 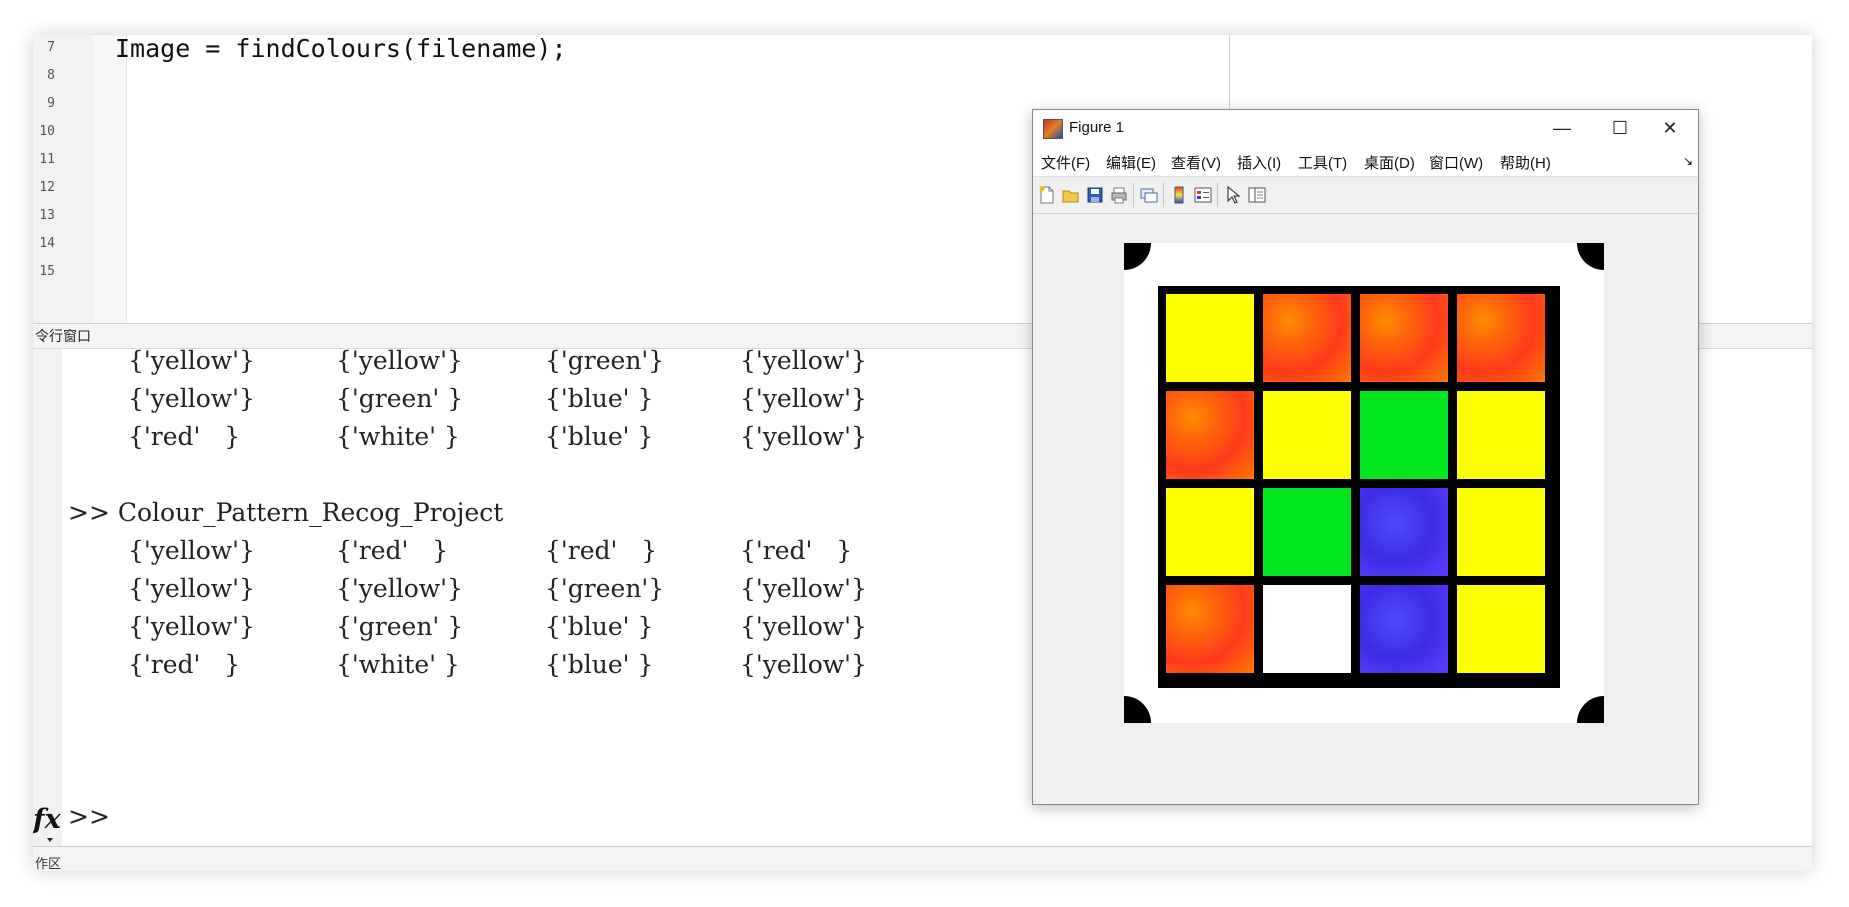 I want to click on line-number: 11, so click(x=47, y=159).